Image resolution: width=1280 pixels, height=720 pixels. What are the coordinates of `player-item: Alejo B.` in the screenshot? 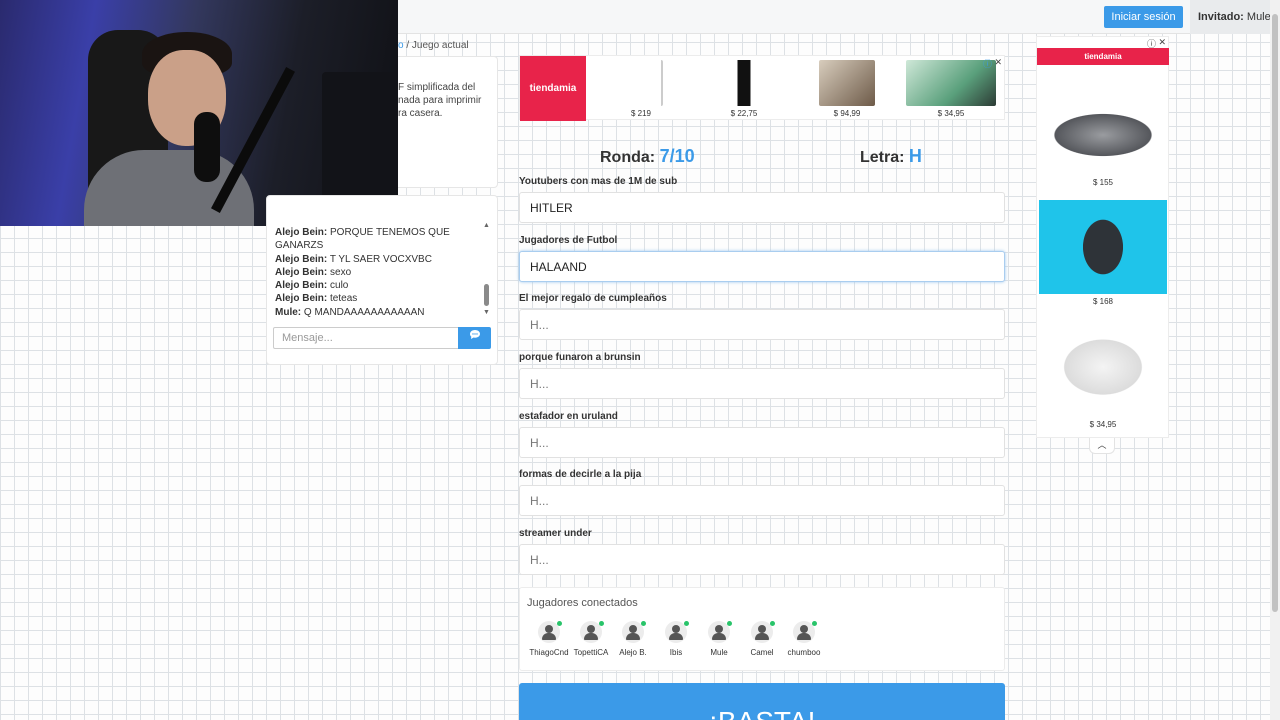 It's located at (633, 639).